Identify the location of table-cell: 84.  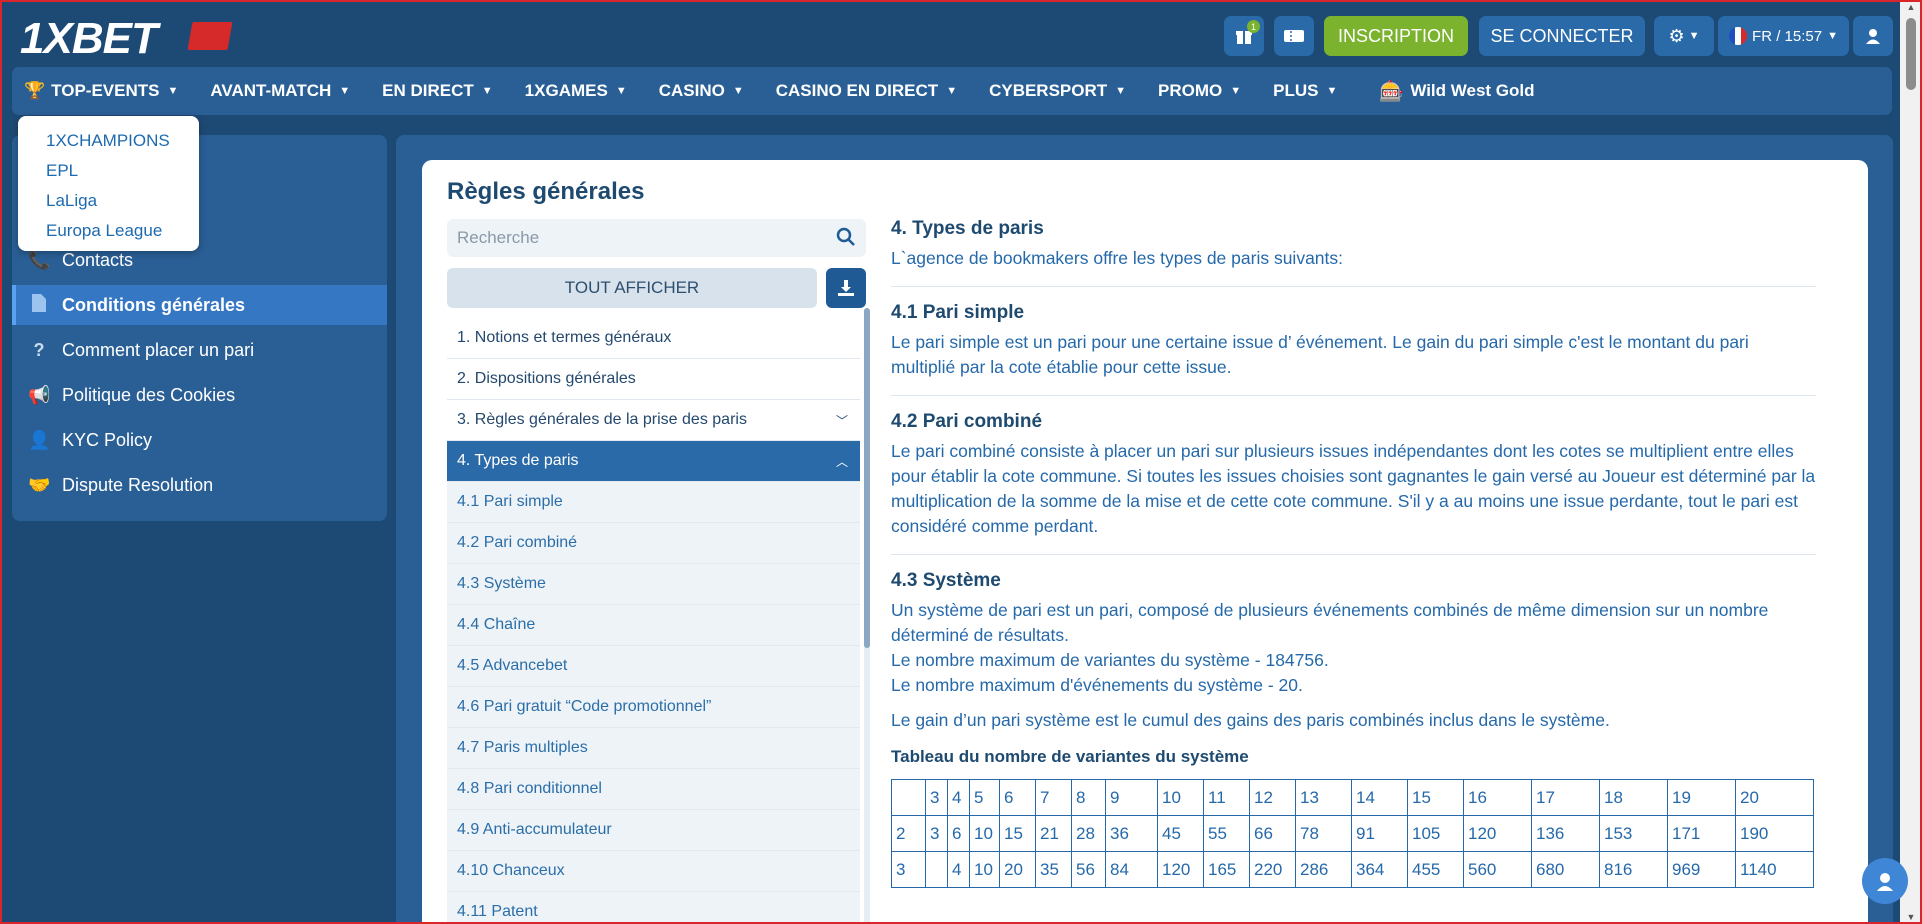
(1131, 869).